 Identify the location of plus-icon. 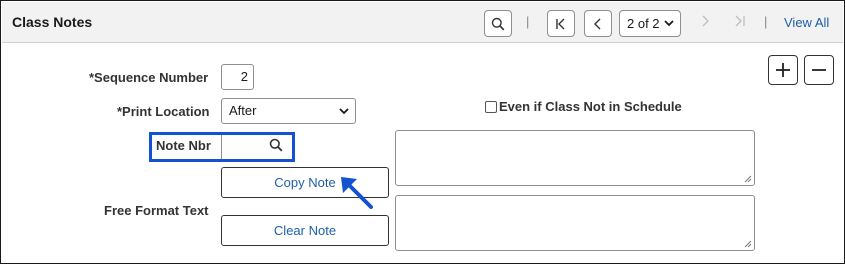
(783, 70).